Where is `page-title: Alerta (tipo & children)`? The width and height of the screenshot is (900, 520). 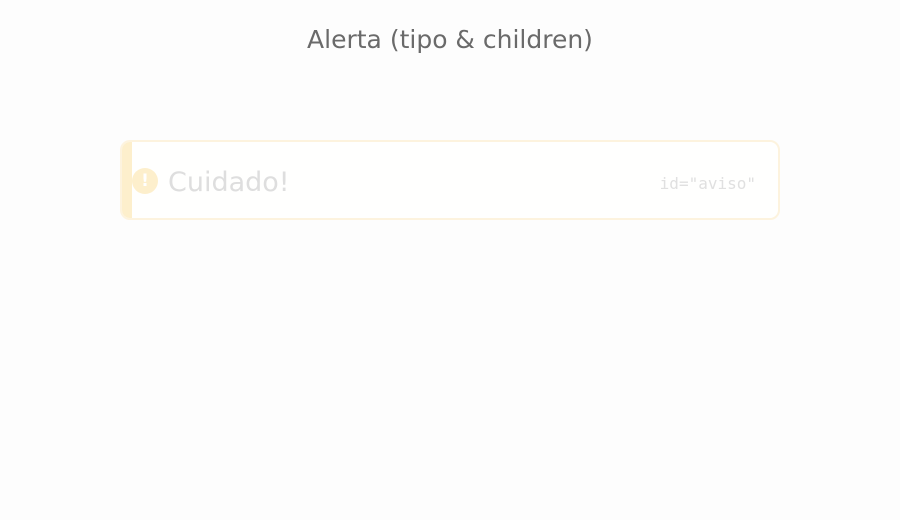 page-title: Alerta (tipo & children) is located at coordinates (450, 39).